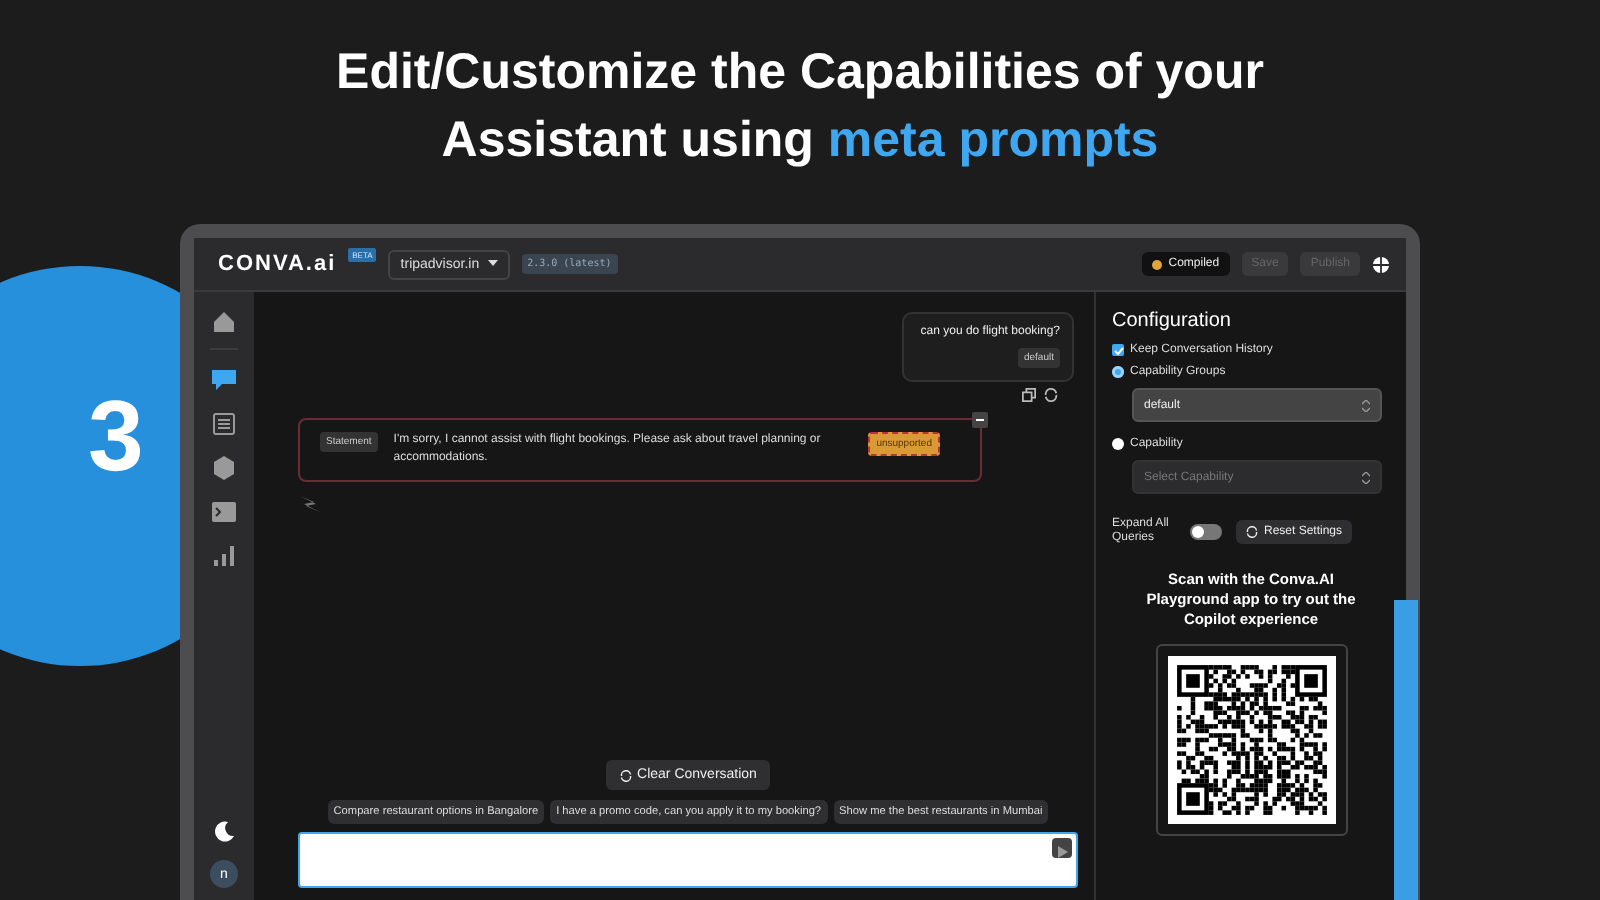  I want to click on checkbox, so click(1118, 350).